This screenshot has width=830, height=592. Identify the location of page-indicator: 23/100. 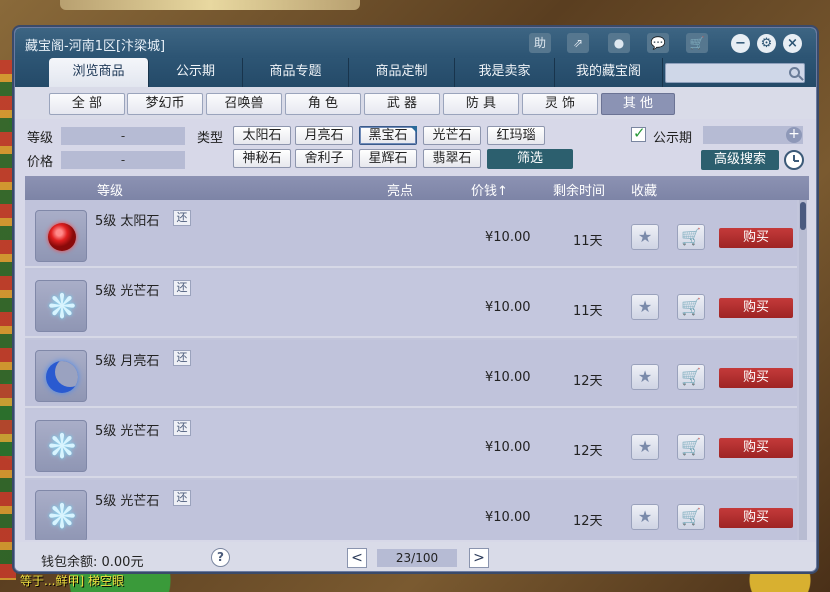
(417, 558).